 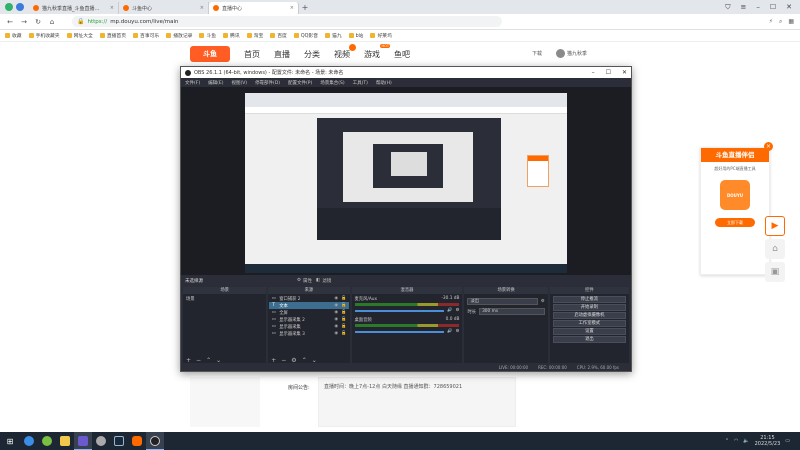 I want to click on browser-task-icon, so click(x=47, y=441).